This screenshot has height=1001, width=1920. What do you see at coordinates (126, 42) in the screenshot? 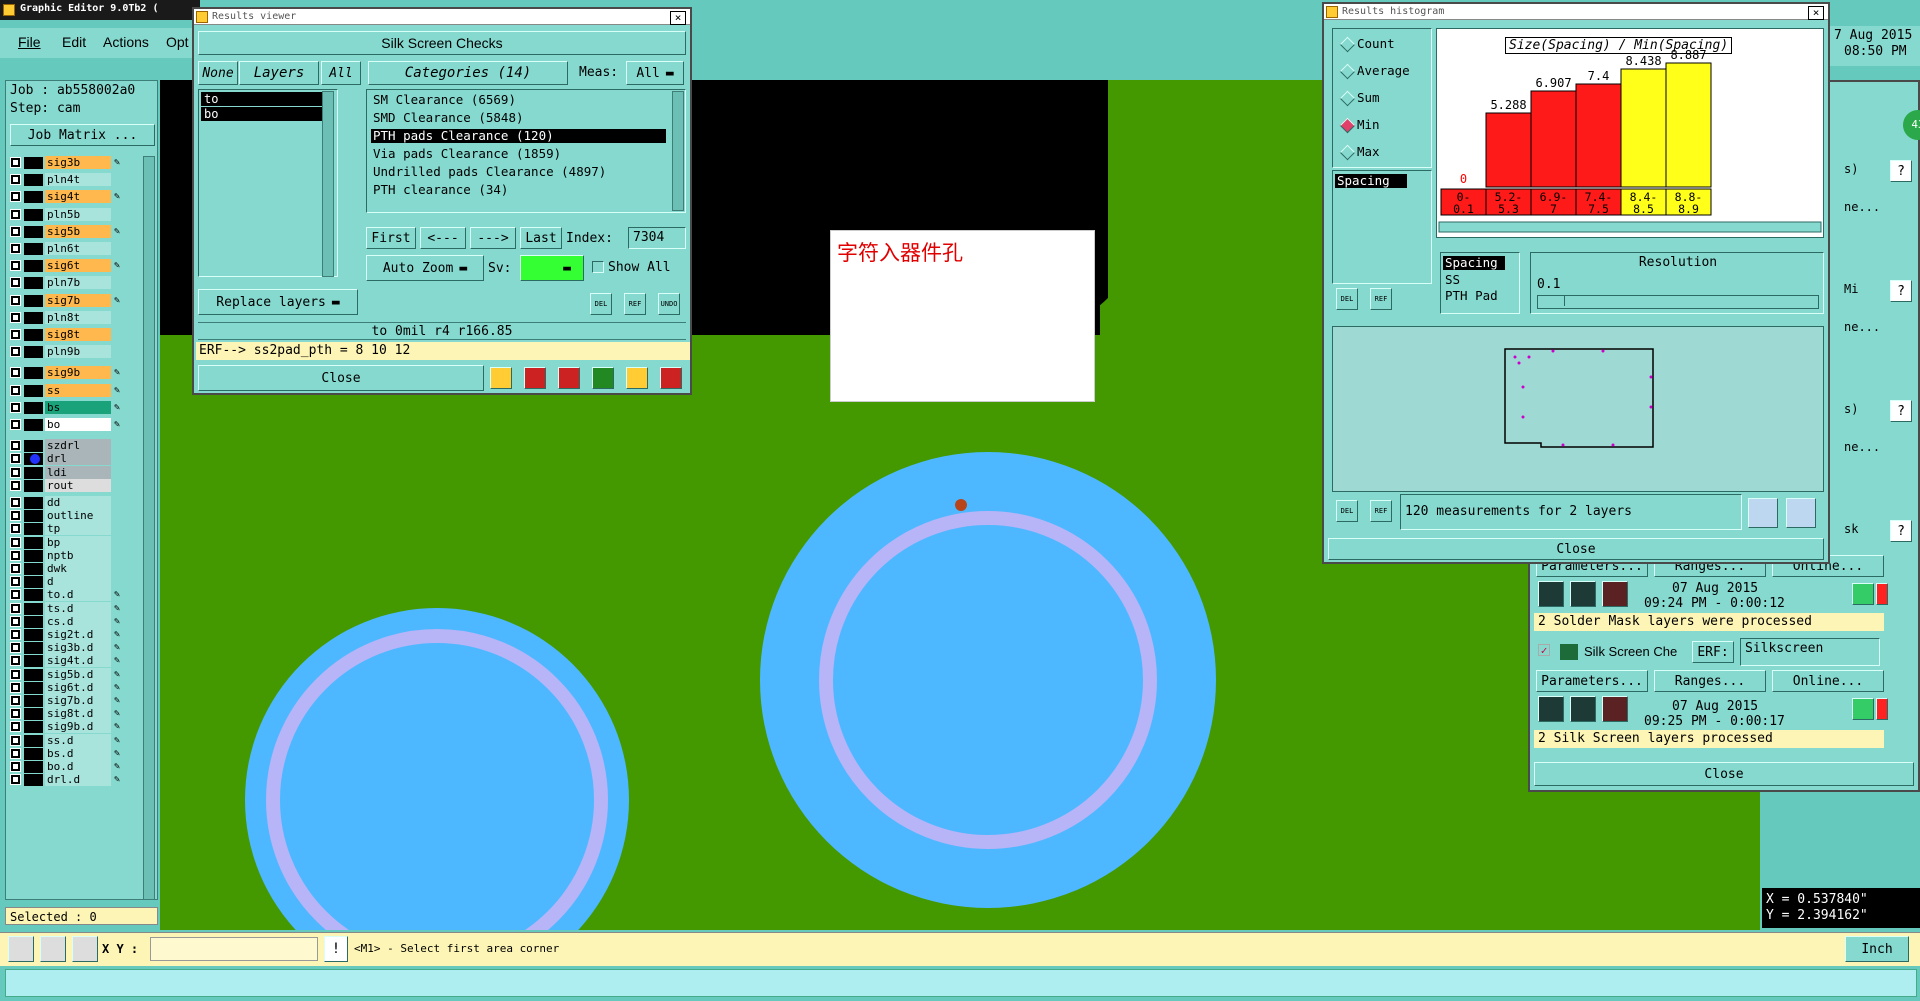
I see `menu-actions: Actions` at bounding box center [126, 42].